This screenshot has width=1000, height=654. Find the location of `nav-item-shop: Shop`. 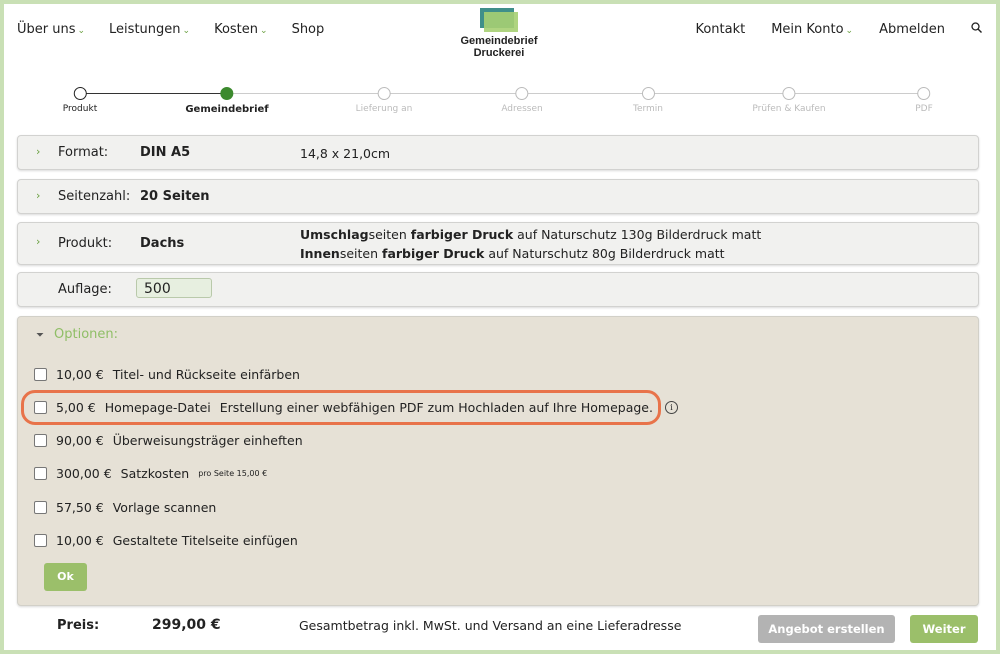

nav-item-shop: Shop is located at coordinates (308, 29).